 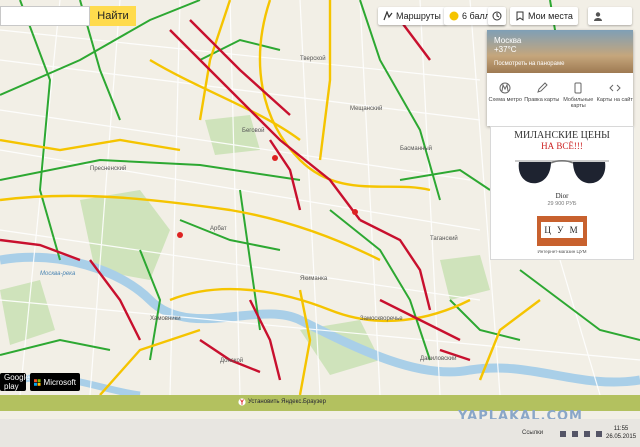 I want to click on map-label-river: Москва-река, so click(x=58, y=274).